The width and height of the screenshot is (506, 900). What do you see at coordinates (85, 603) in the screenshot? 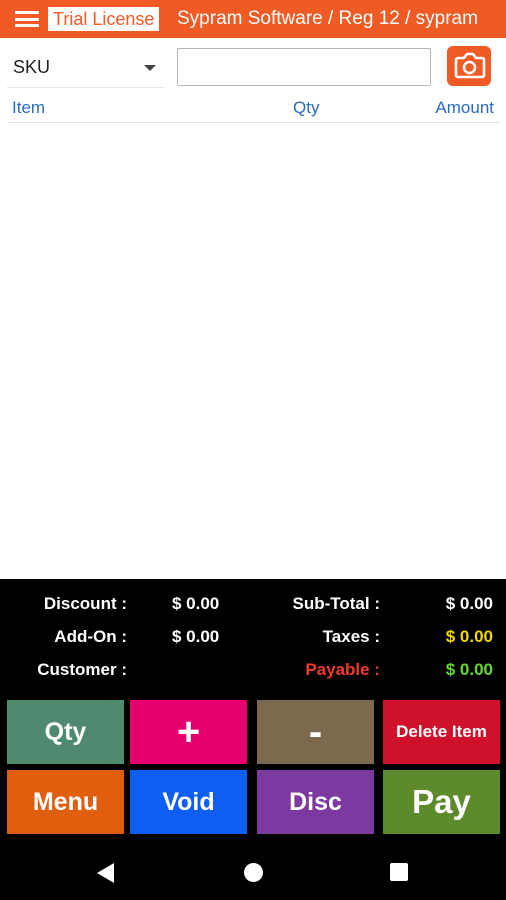
I see `discount-label: Discount :` at bounding box center [85, 603].